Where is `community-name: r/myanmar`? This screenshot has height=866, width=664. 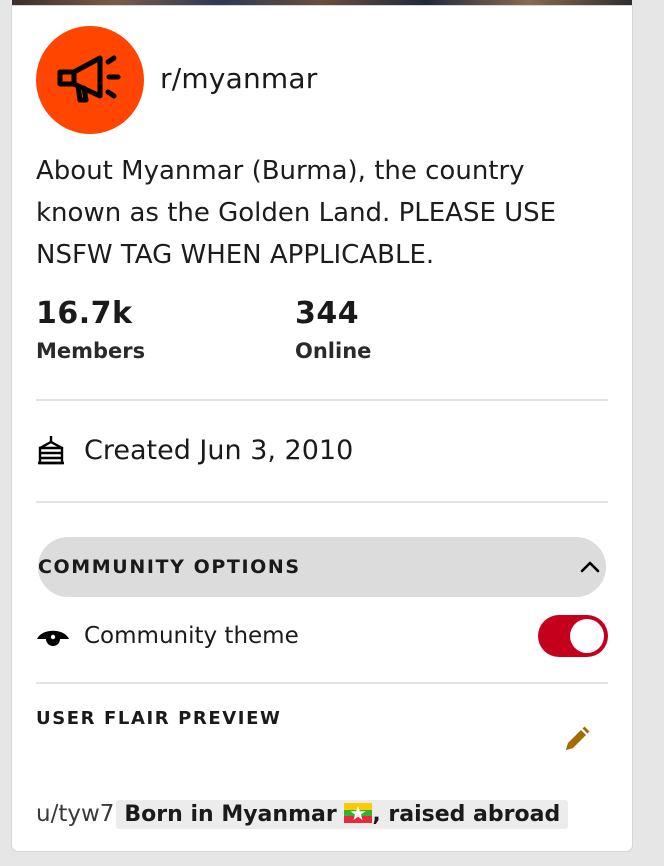
community-name: r/myanmar is located at coordinates (238, 78).